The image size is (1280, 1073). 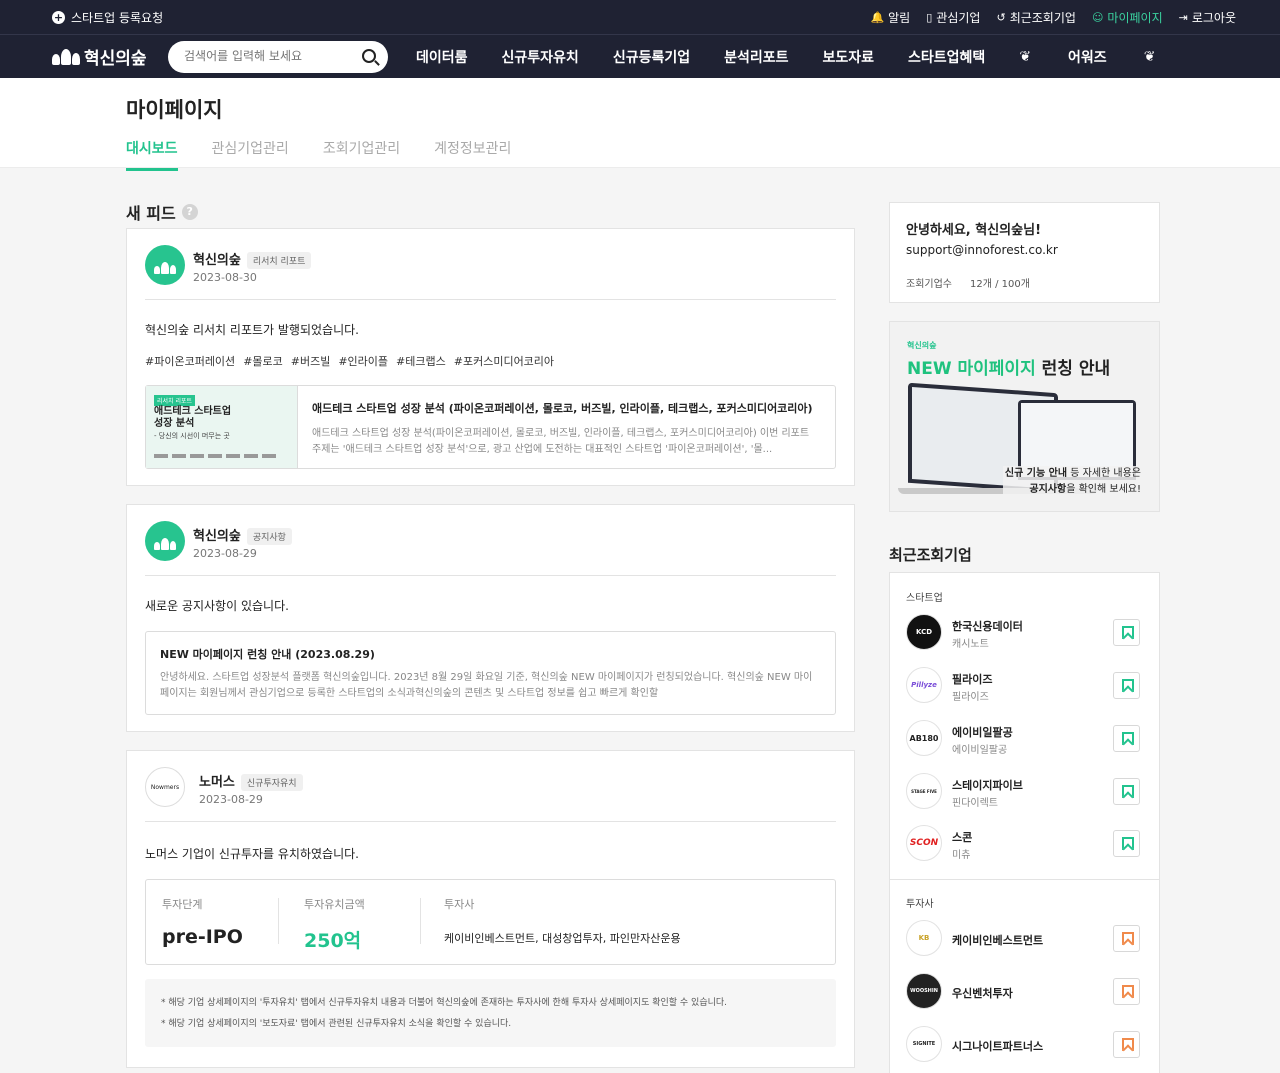 What do you see at coordinates (421, 361) in the screenshot?
I see `tag: #테크랩스` at bounding box center [421, 361].